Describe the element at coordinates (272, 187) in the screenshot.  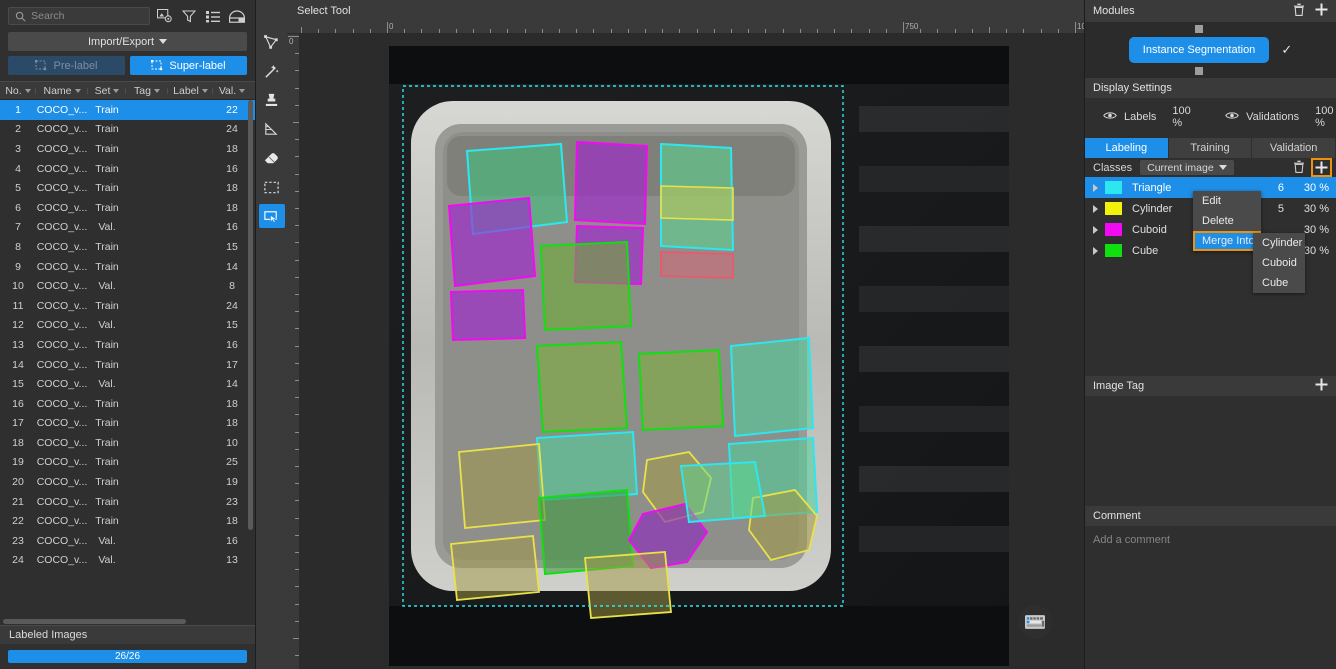
I see `marquee-select-tool-icon` at that location.